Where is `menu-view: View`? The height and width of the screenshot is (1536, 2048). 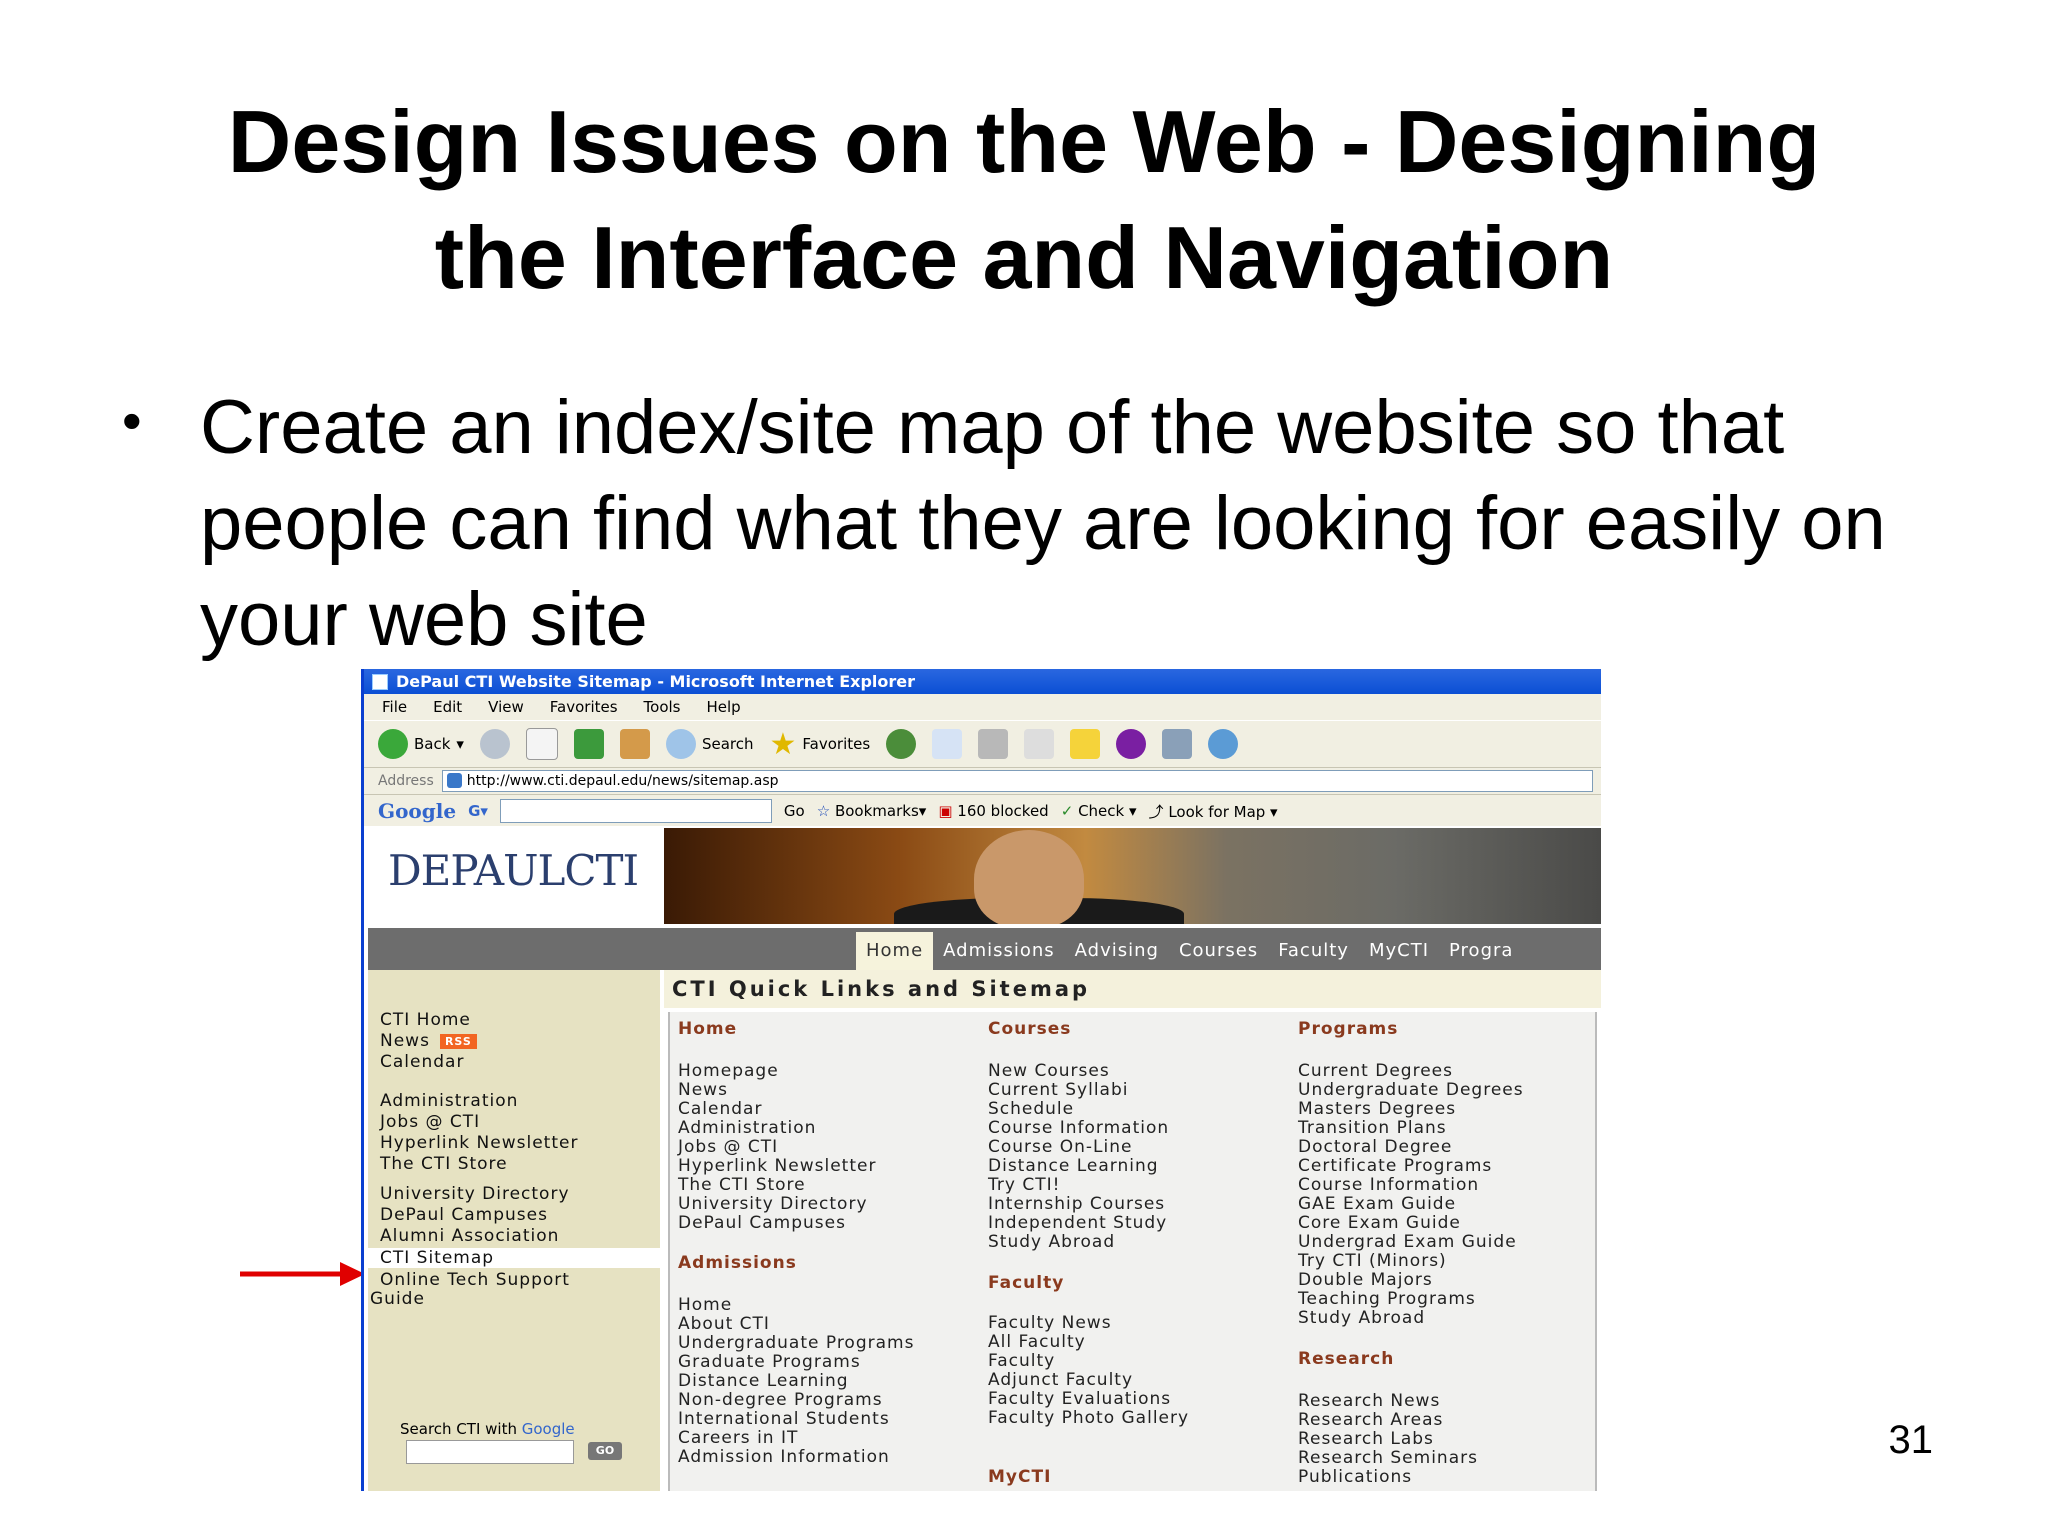 menu-view: View is located at coordinates (506, 707).